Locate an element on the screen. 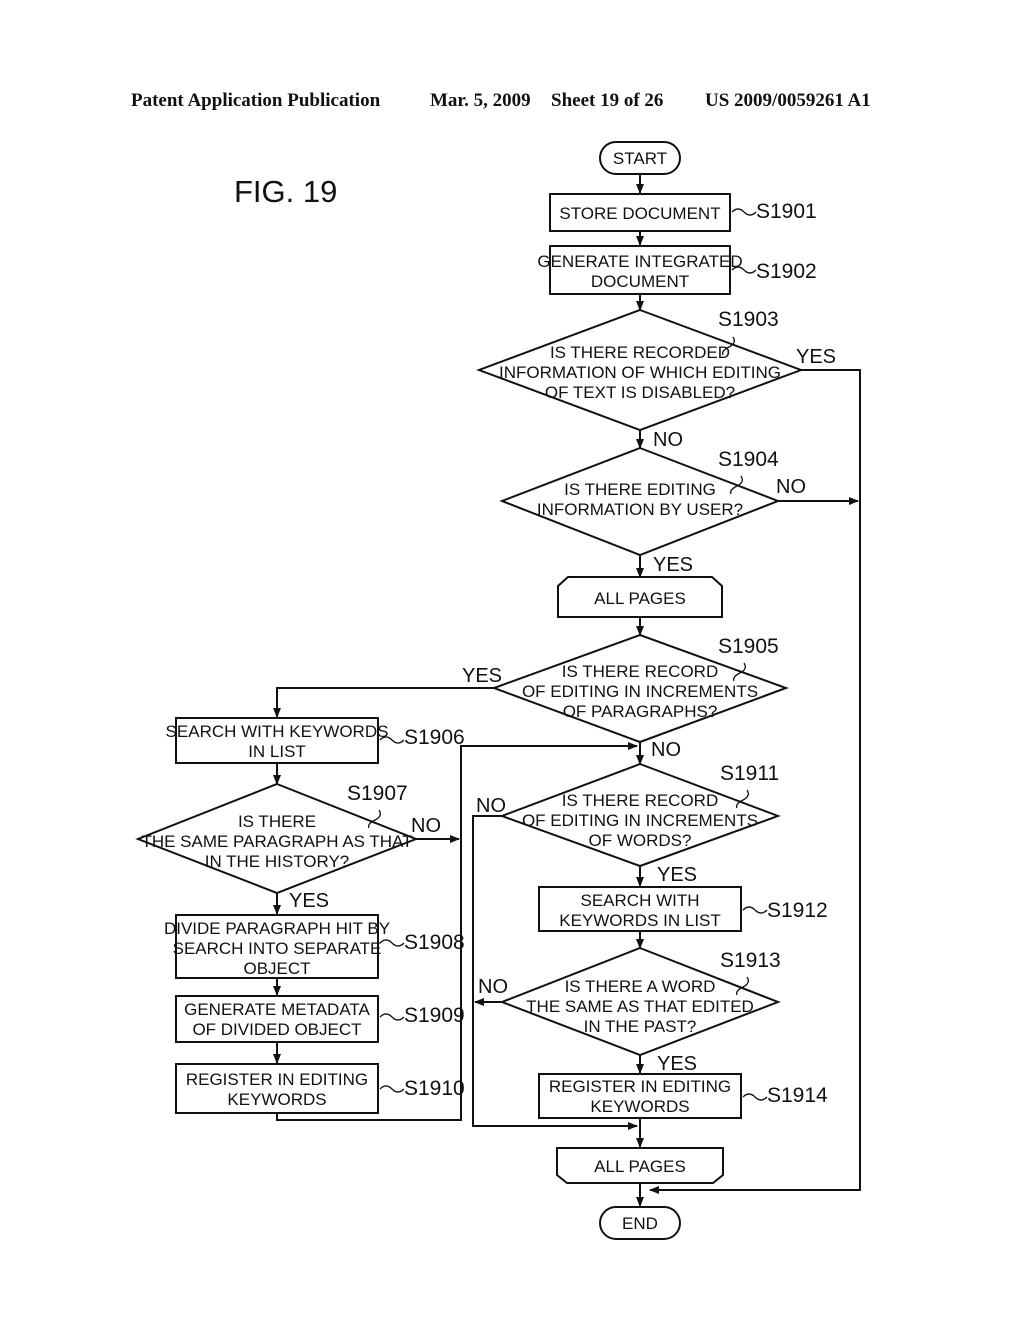 The height and width of the screenshot is (1320, 1024). step-label-s1908: S1908 is located at coordinates (434, 942).